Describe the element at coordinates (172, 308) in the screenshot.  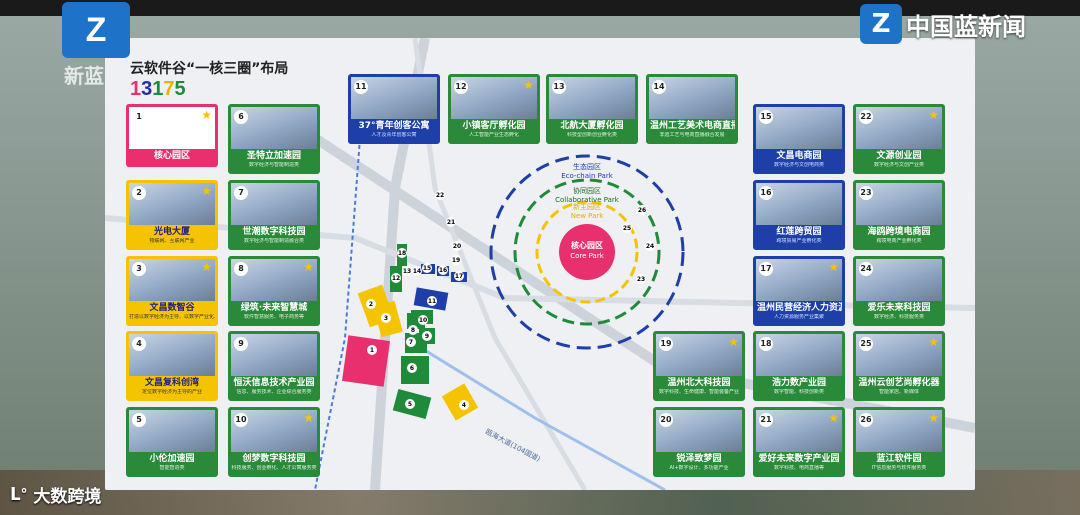
I see `park-name: 文昌数智谷` at that location.